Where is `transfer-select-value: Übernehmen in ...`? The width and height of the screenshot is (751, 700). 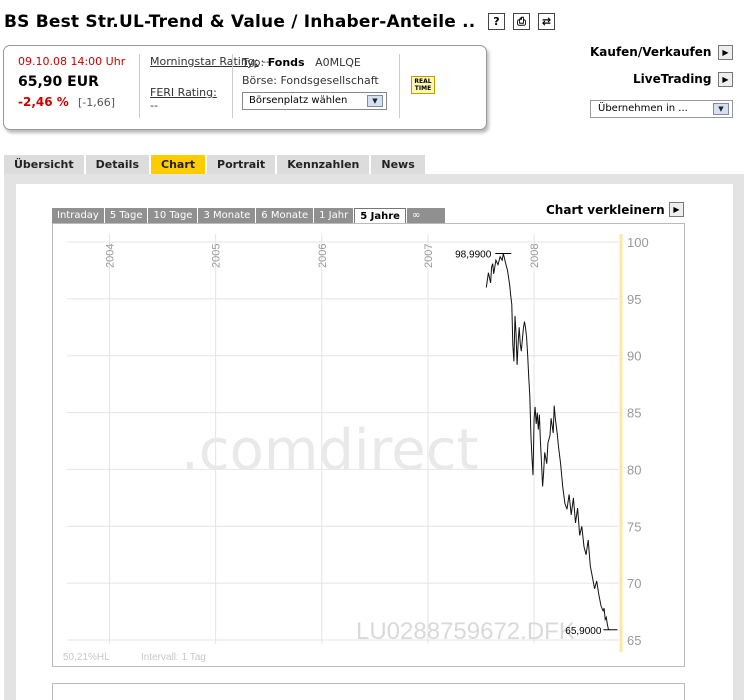
transfer-select-value: Übernehmen in ... is located at coordinates (643, 108).